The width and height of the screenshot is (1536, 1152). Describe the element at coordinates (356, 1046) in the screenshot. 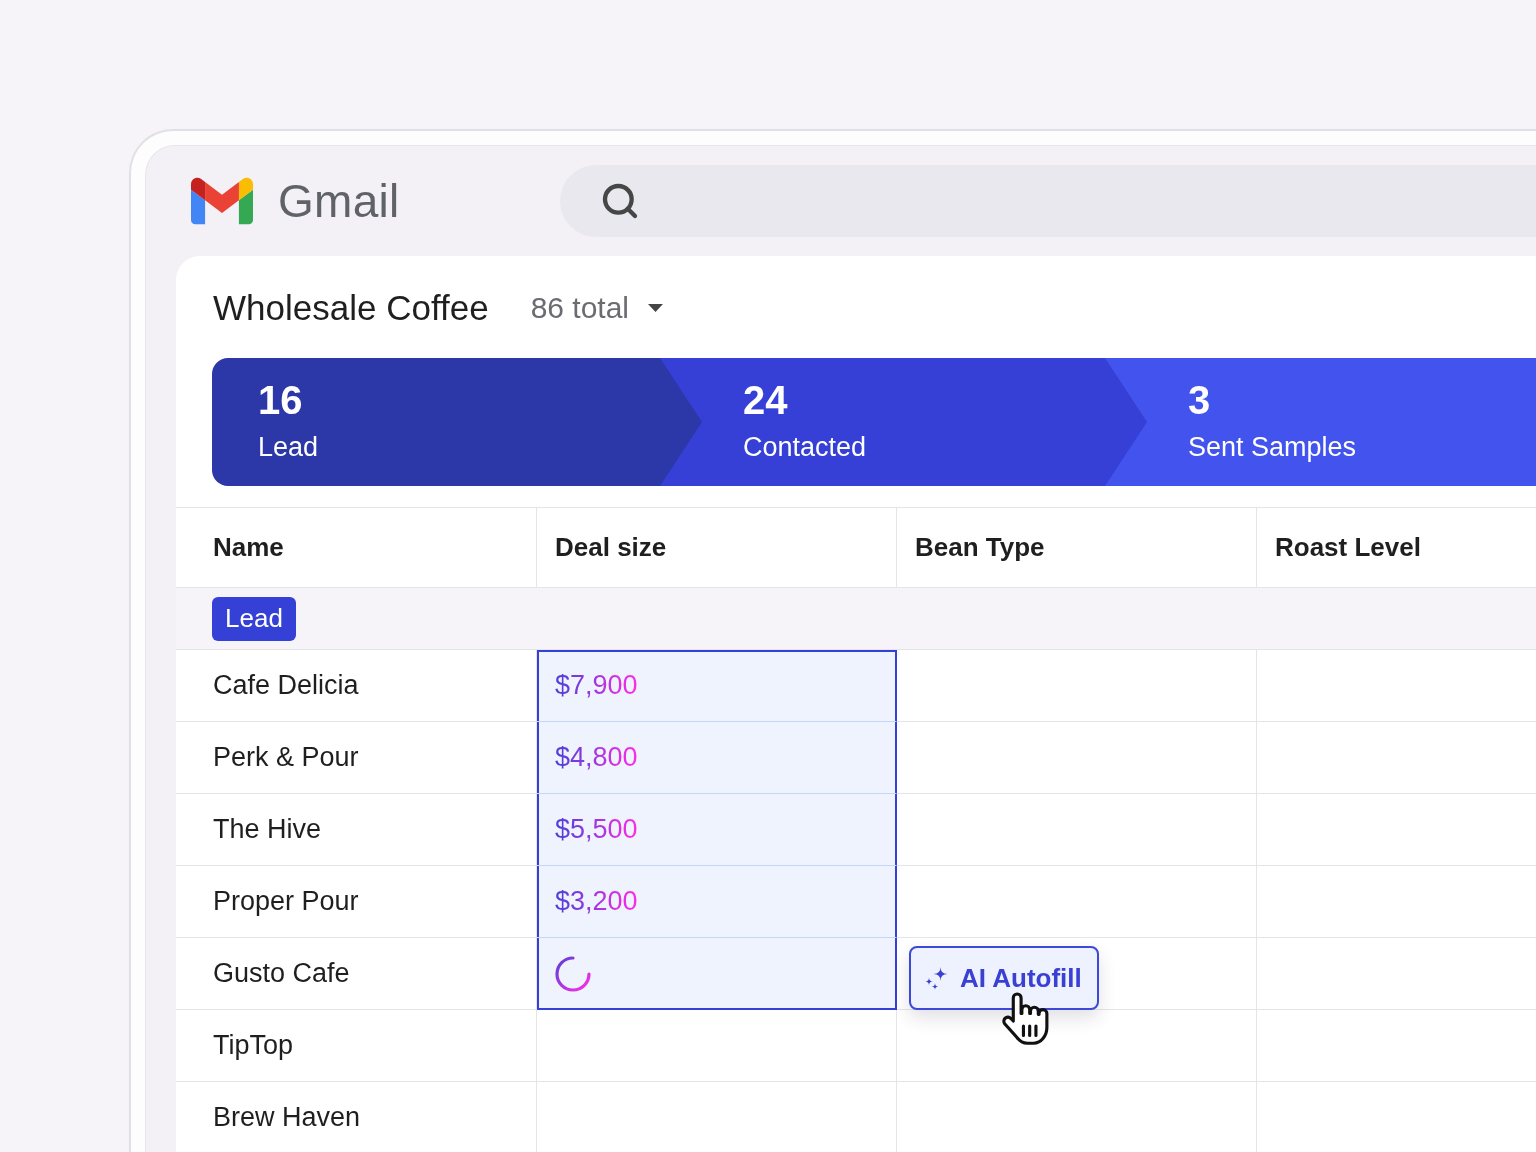

I see `table-cell: TipTop` at that location.